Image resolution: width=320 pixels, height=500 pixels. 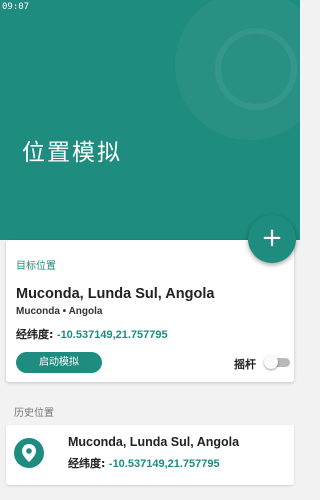 I want to click on joystick-toggle, so click(x=277, y=362).